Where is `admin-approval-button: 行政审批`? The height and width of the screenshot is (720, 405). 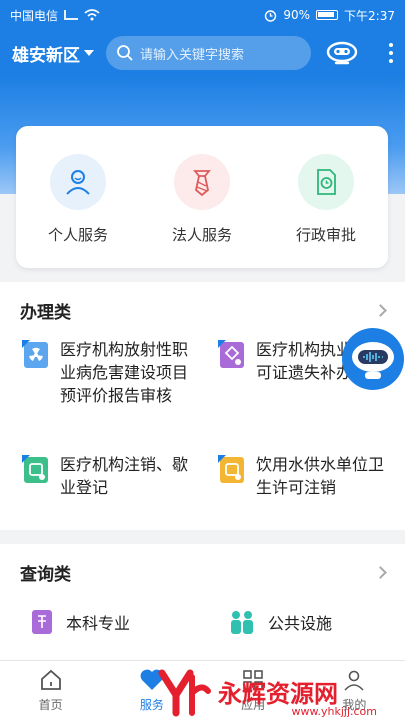
admin-approval-button: 行政审批 is located at coordinates (326, 199).